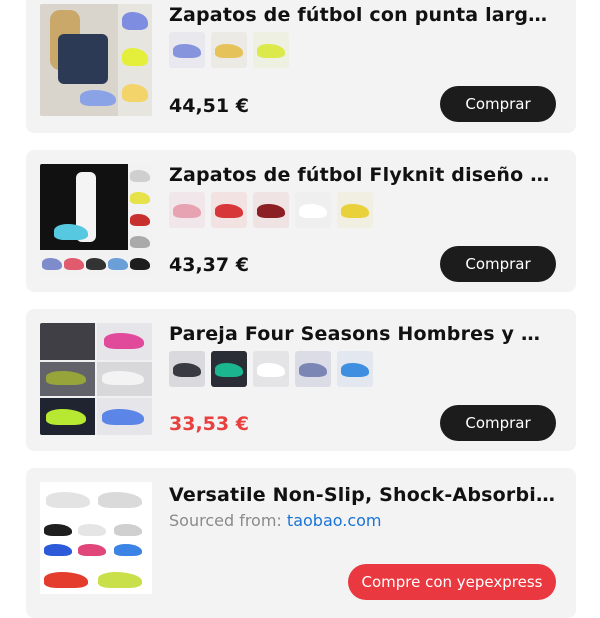 This screenshot has width=600, height=618. What do you see at coordinates (334, 520) in the screenshot?
I see `source-link: taobao.com` at bounding box center [334, 520].